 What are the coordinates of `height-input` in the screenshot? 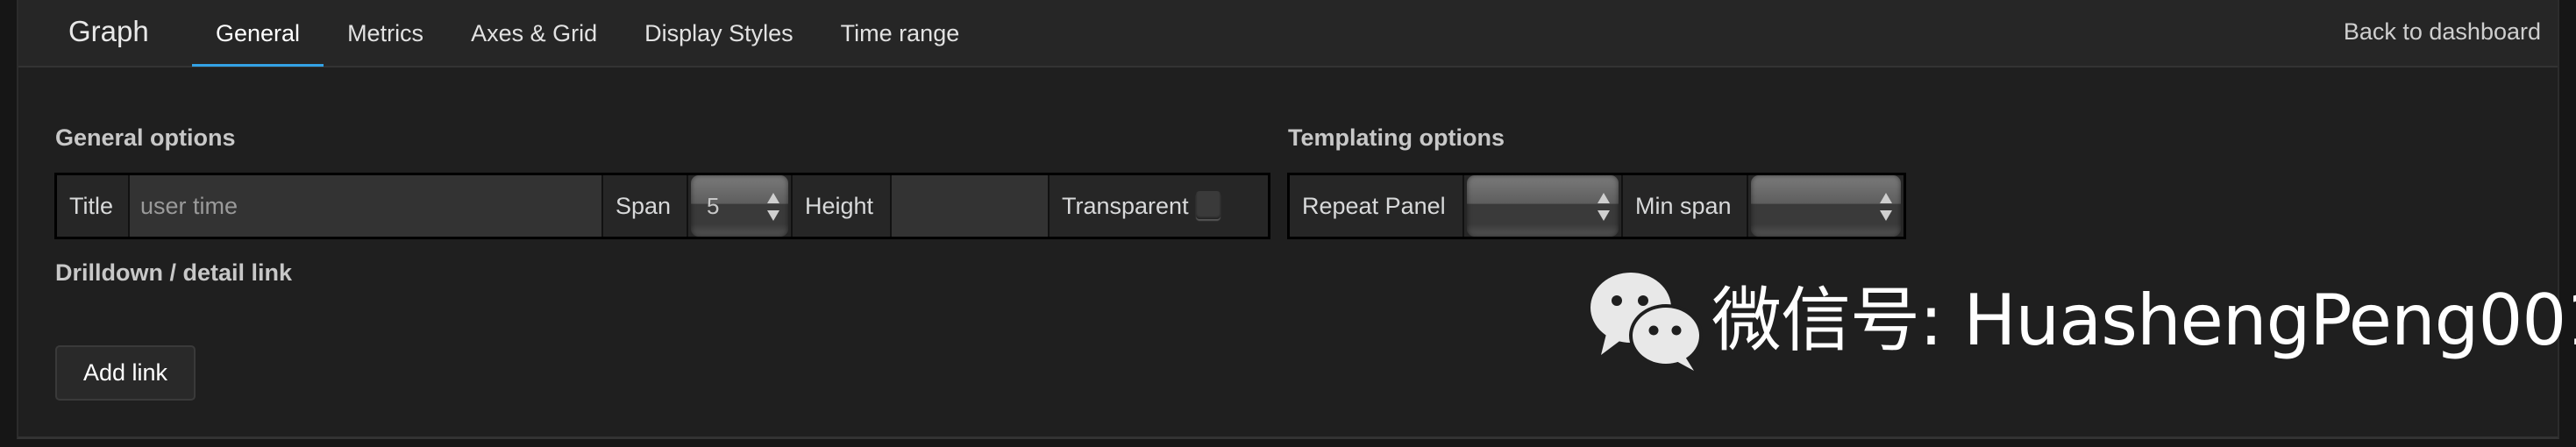 It's located at (971, 206).